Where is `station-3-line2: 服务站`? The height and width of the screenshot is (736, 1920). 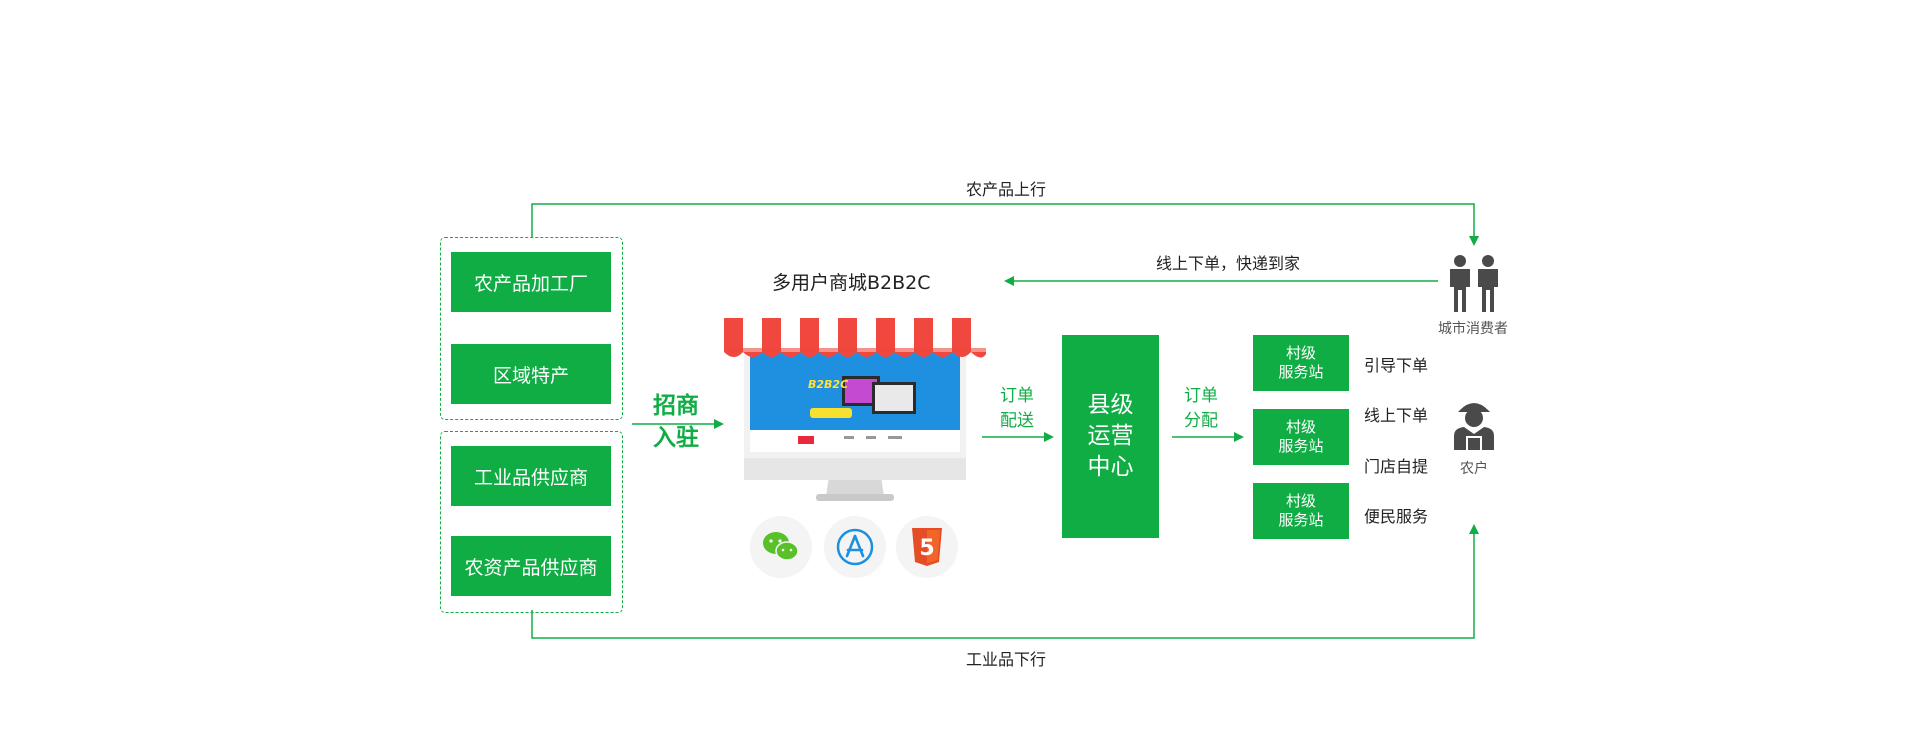 station-3-line2: 服务站 is located at coordinates (1301, 520).